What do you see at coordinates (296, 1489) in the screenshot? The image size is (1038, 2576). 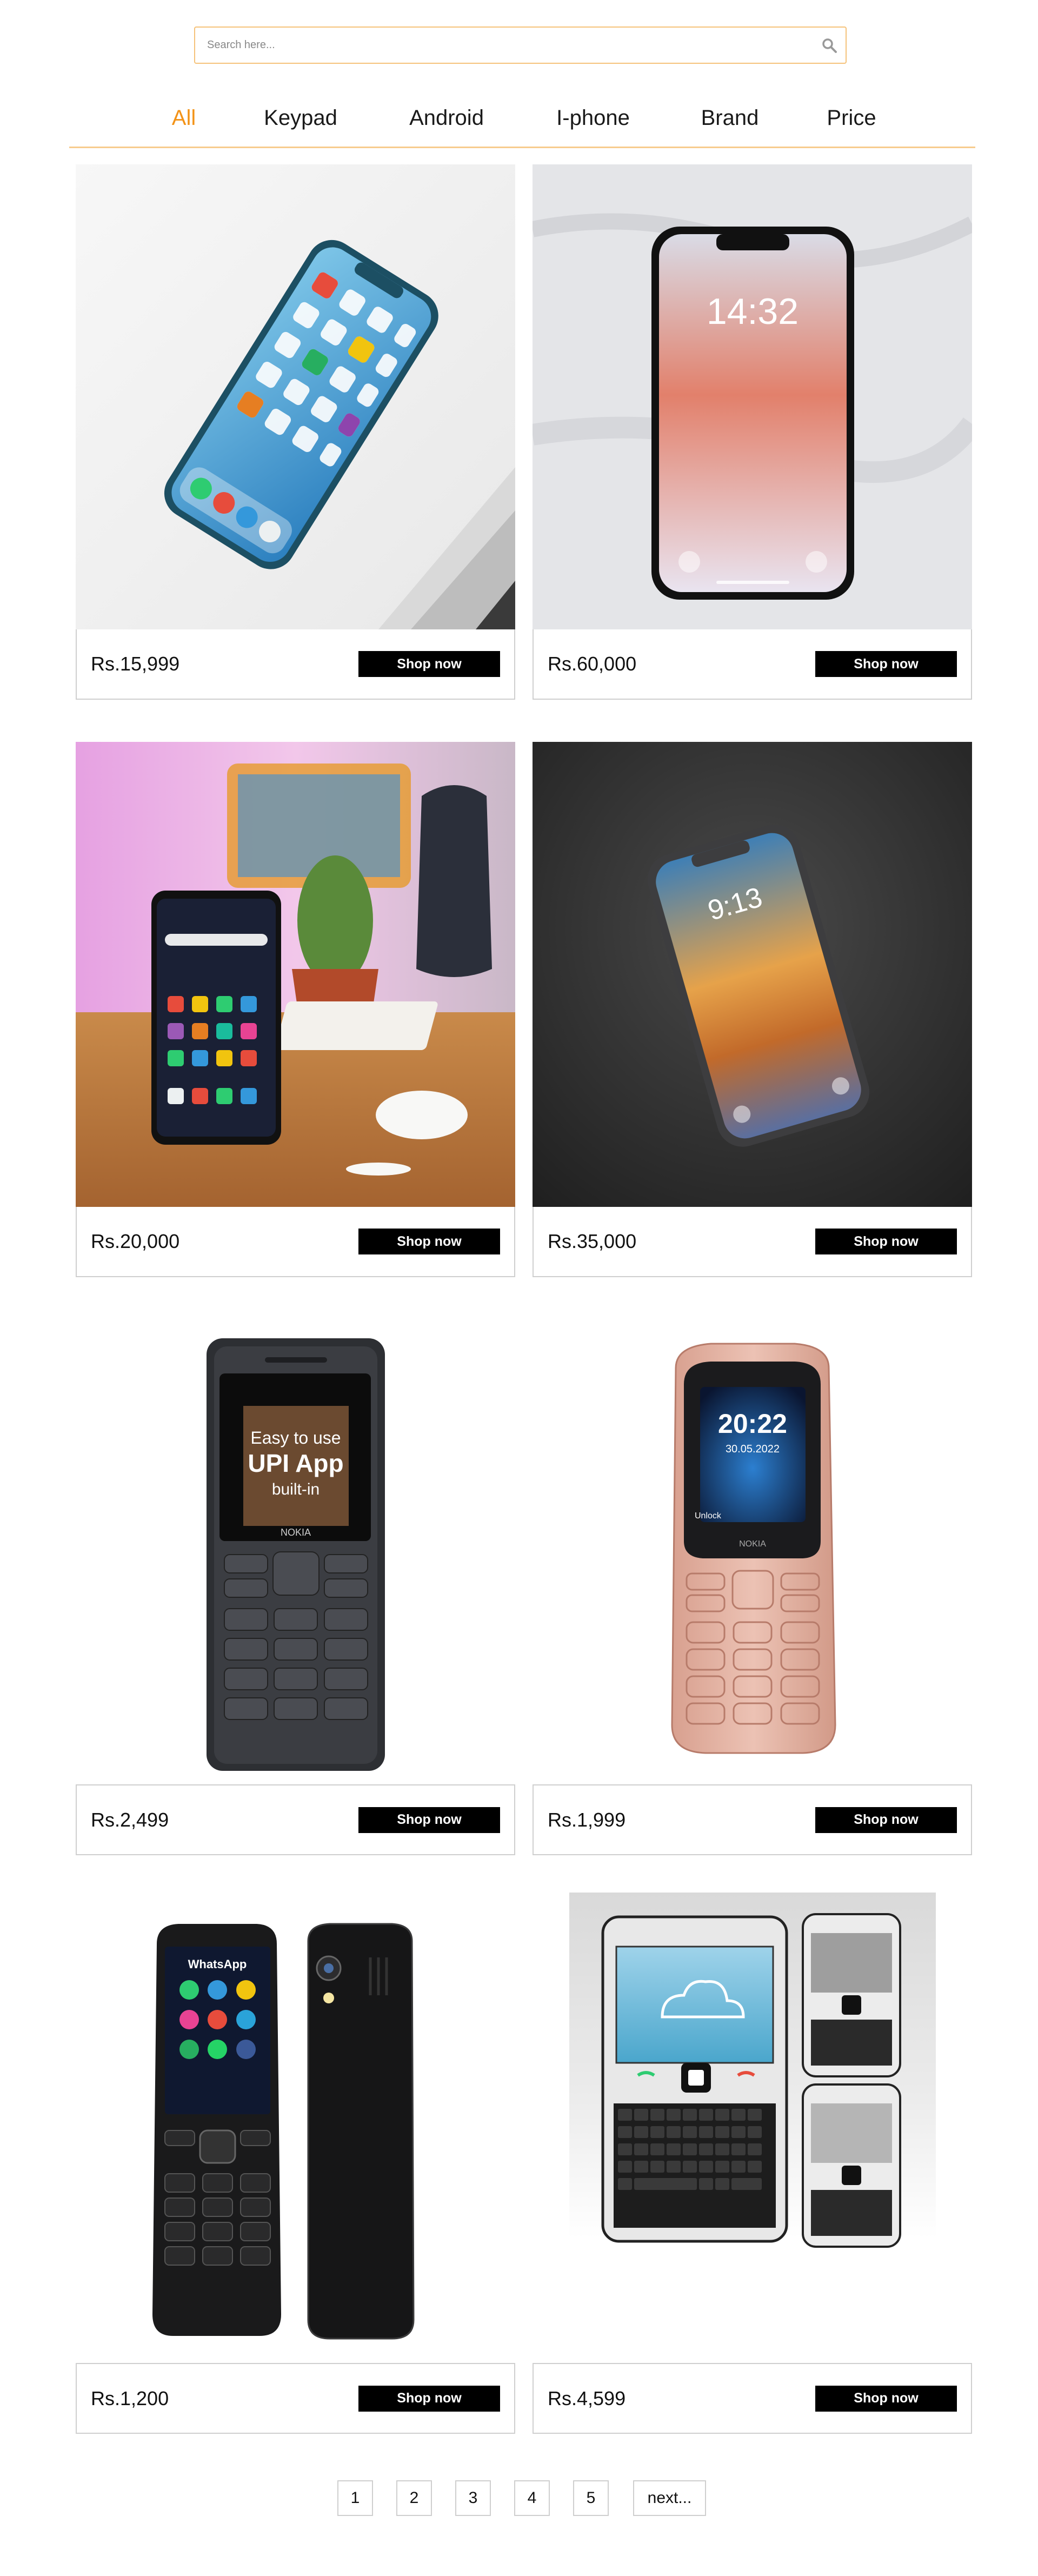 I see `screen-text-line3: built-in` at bounding box center [296, 1489].